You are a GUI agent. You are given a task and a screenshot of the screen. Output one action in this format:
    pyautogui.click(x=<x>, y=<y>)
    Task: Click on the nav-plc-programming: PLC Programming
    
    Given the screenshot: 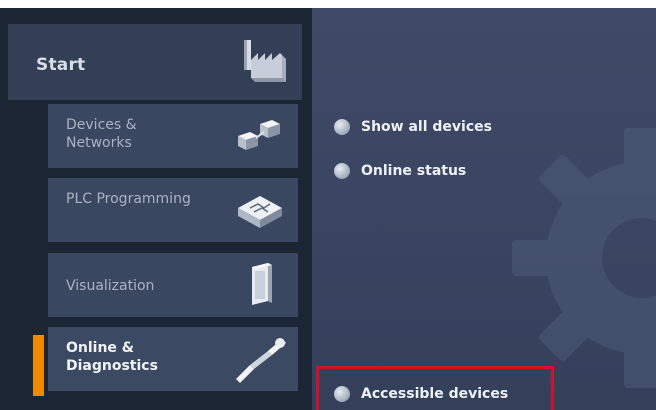 What is the action you would take?
    pyautogui.click(x=173, y=210)
    